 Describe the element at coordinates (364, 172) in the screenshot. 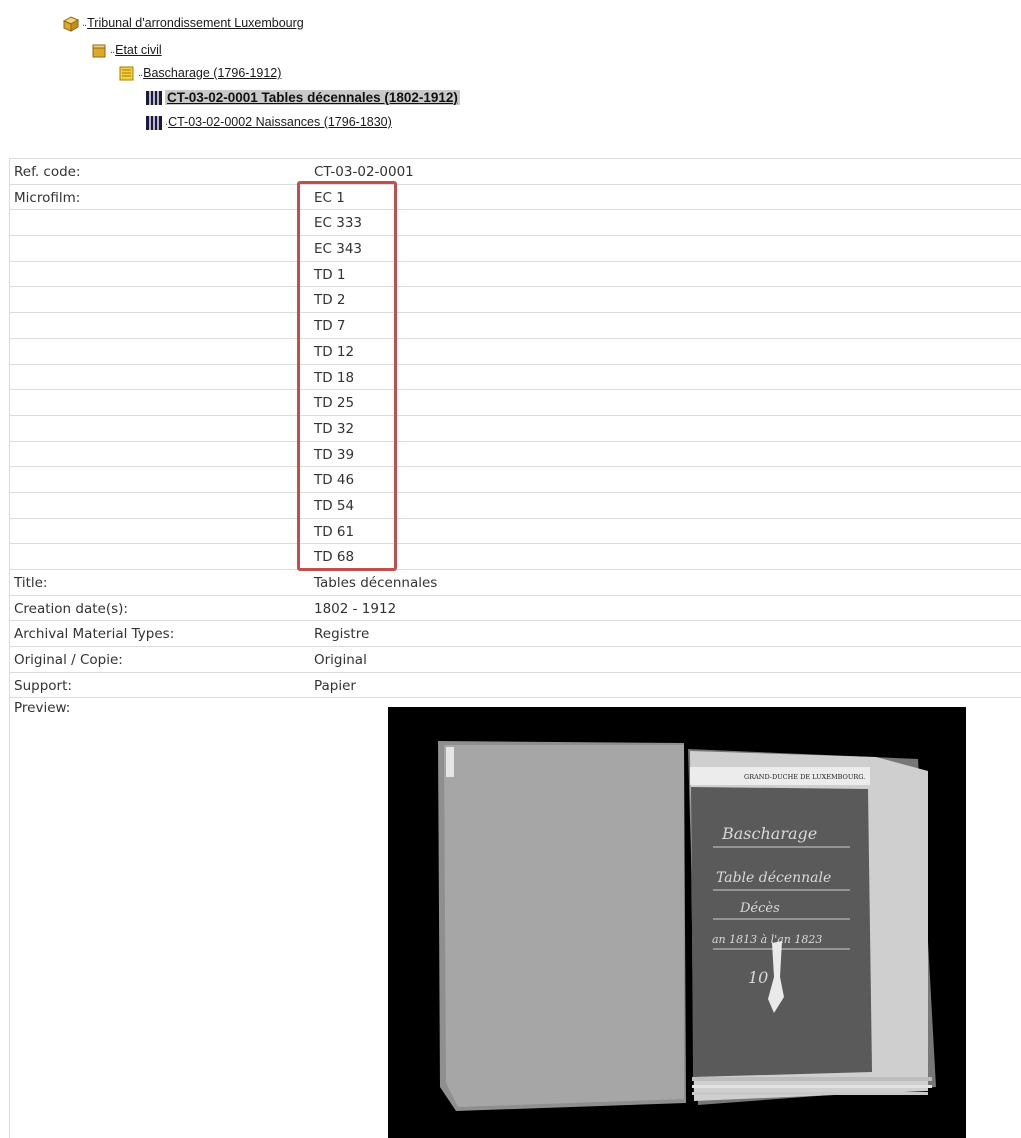

I see `field-value: CT-03-02-0001` at that location.